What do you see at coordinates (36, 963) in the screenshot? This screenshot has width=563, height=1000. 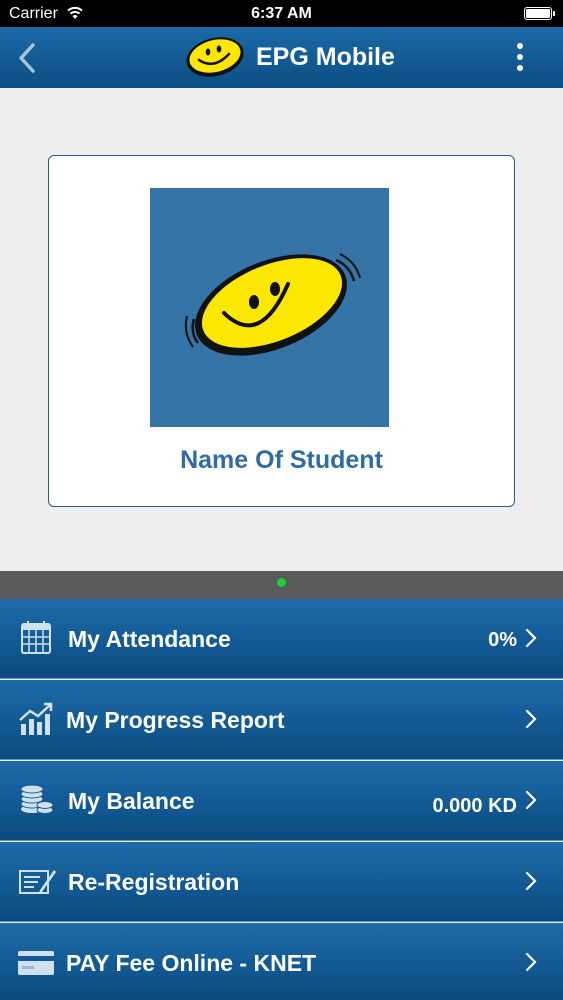 I see `credit-card-icon` at bounding box center [36, 963].